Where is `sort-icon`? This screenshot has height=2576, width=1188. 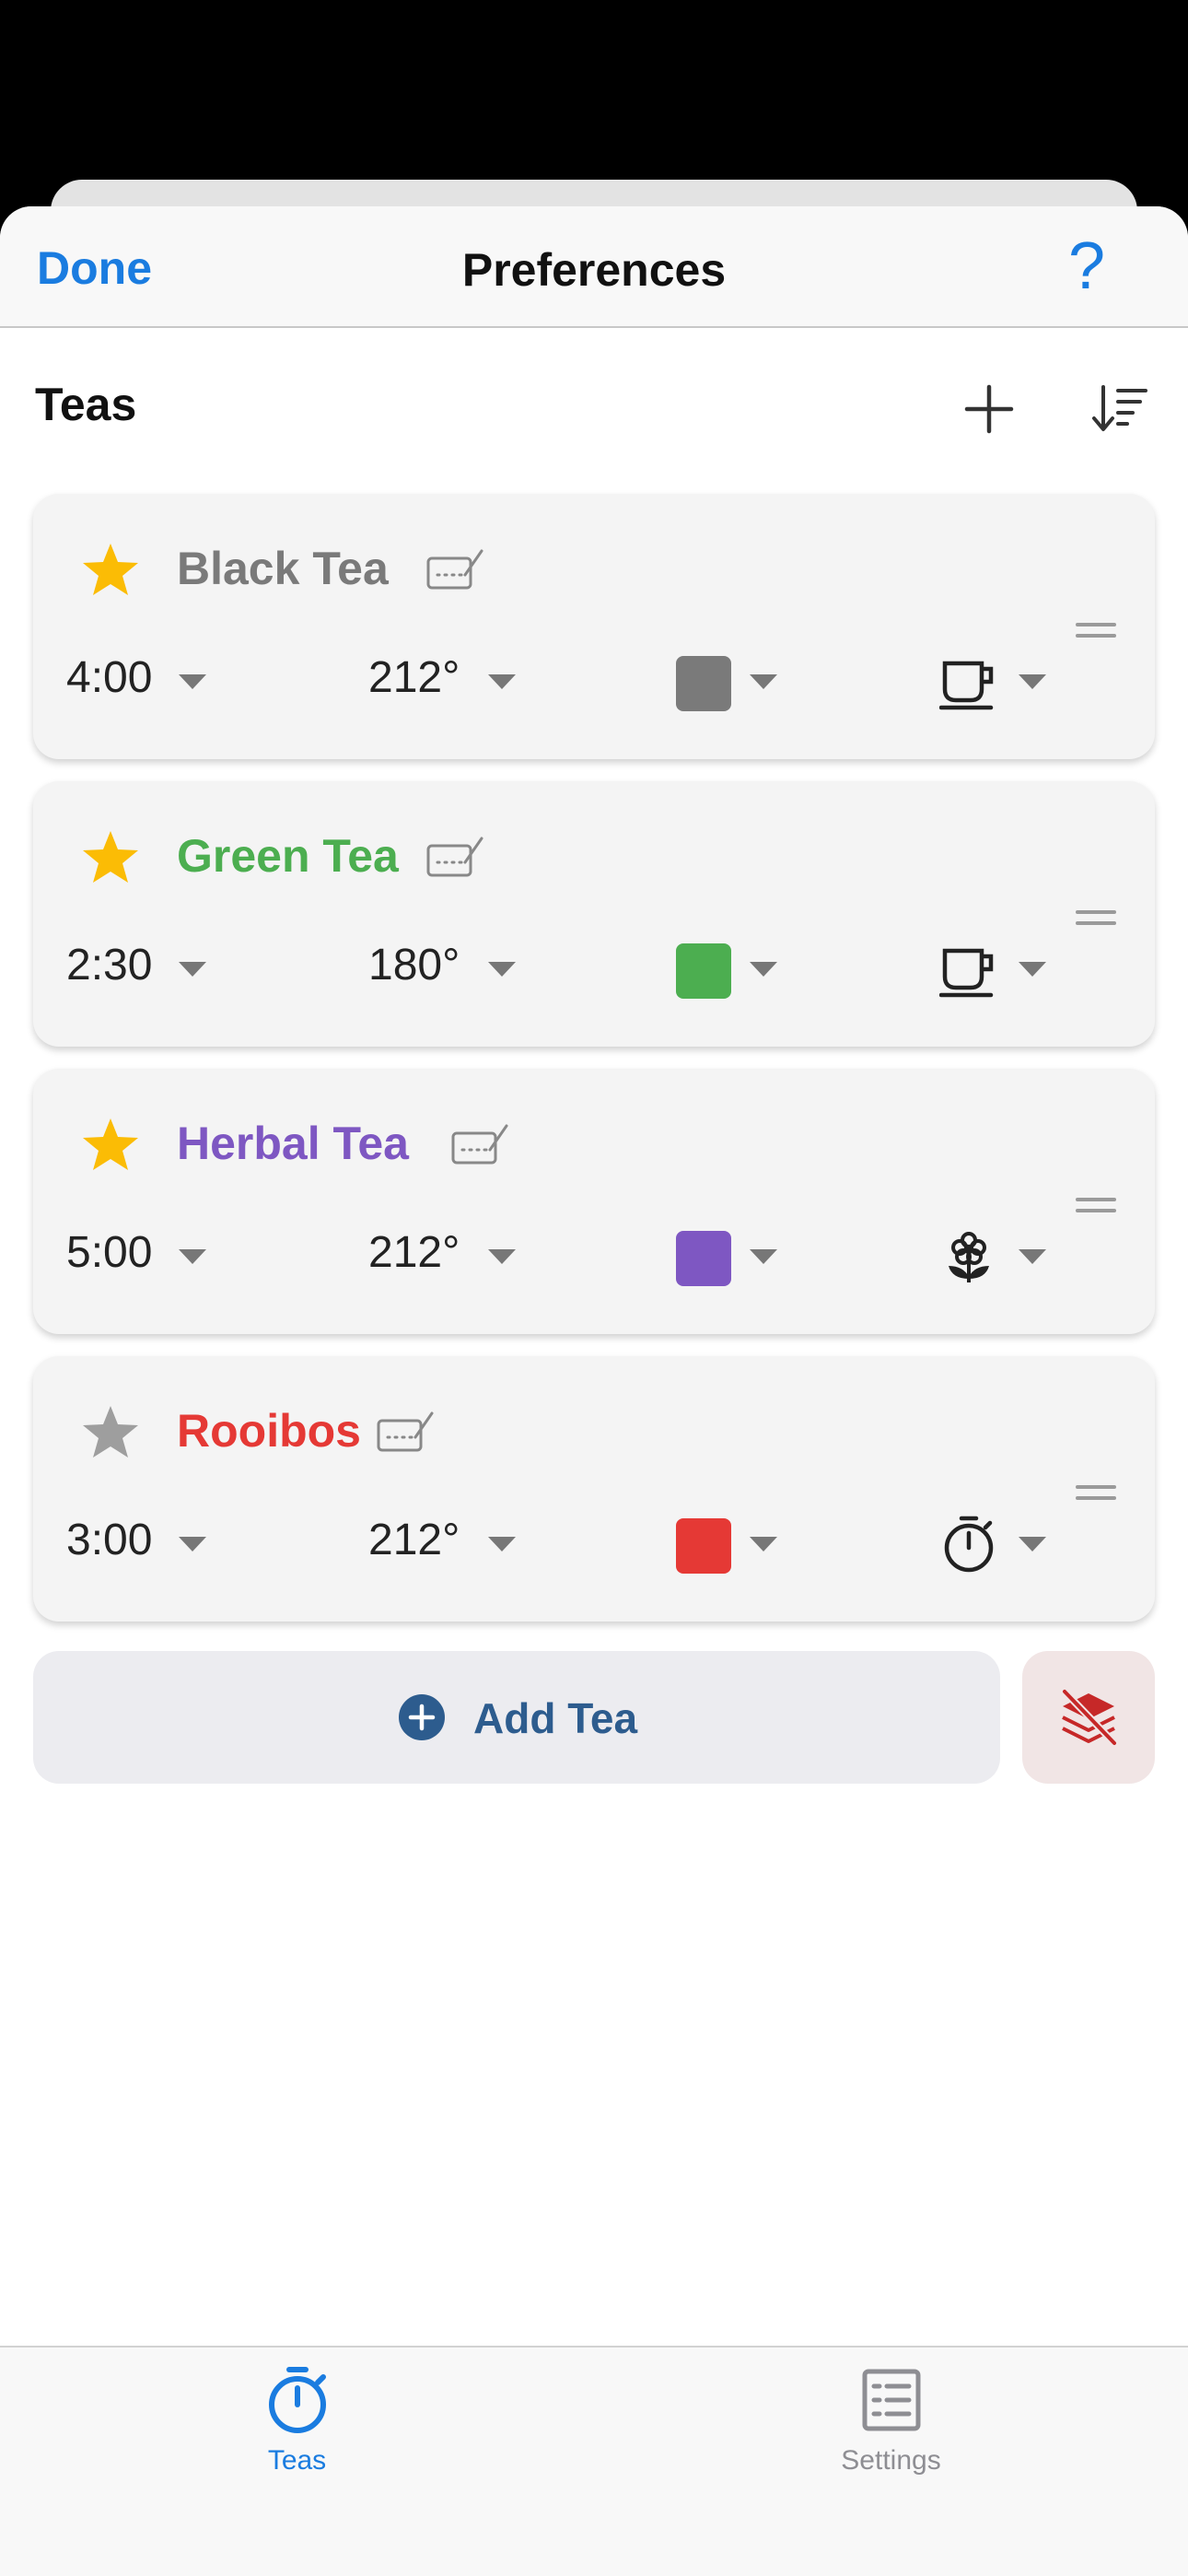 sort-icon is located at coordinates (1119, 409).